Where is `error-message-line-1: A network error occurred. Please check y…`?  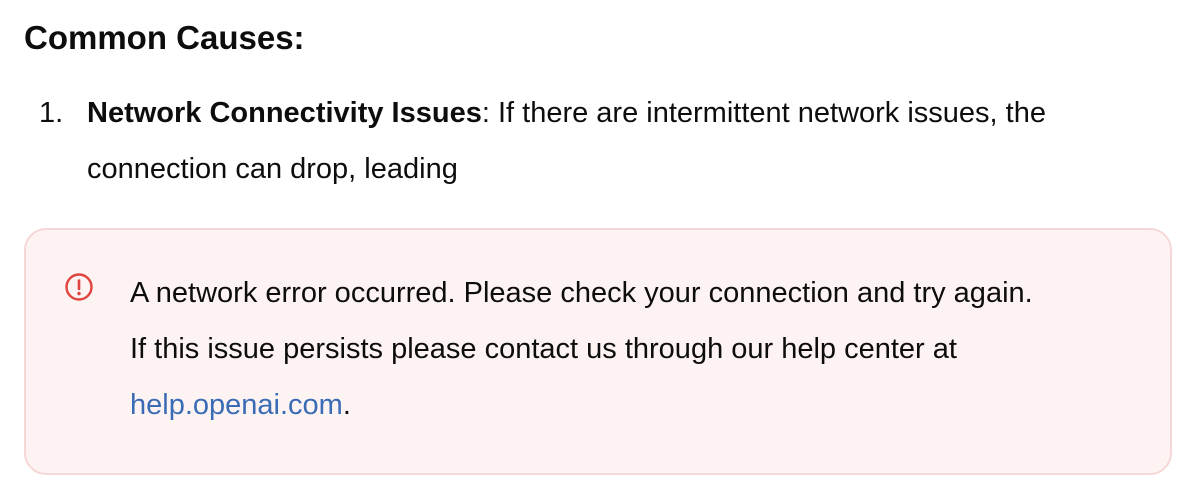
error-message-line-1: A network error occurred. Please check y… is located at coordinates (581, 293).